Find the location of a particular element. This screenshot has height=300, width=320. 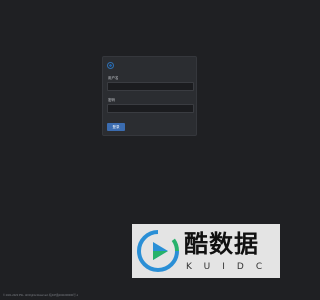

username-label: 用户名 is located at coordinates (113, 78).